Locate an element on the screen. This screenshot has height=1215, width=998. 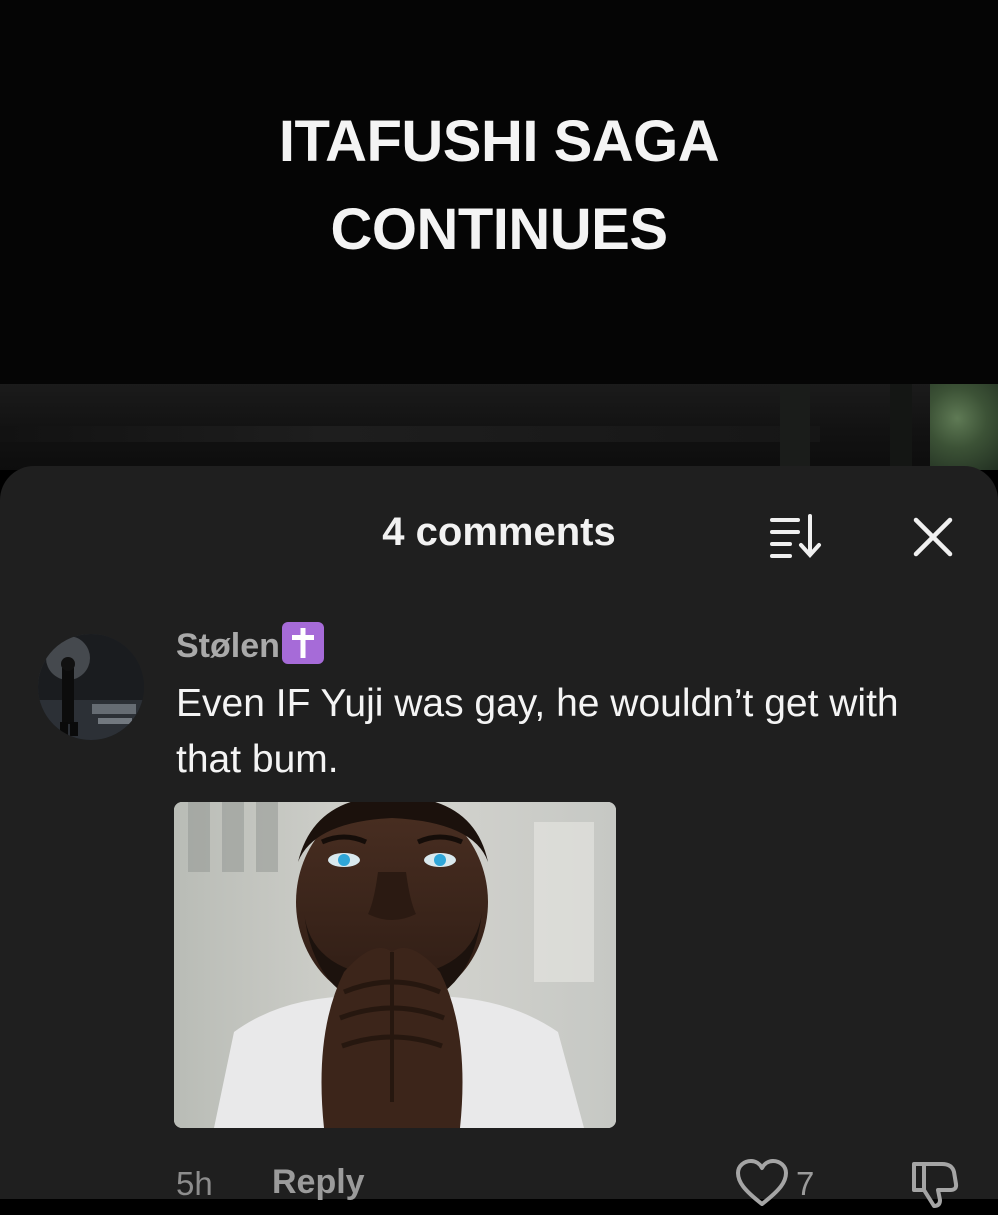
comment-actions: 5h Reply 7 is located at coordinates (499, 1184).